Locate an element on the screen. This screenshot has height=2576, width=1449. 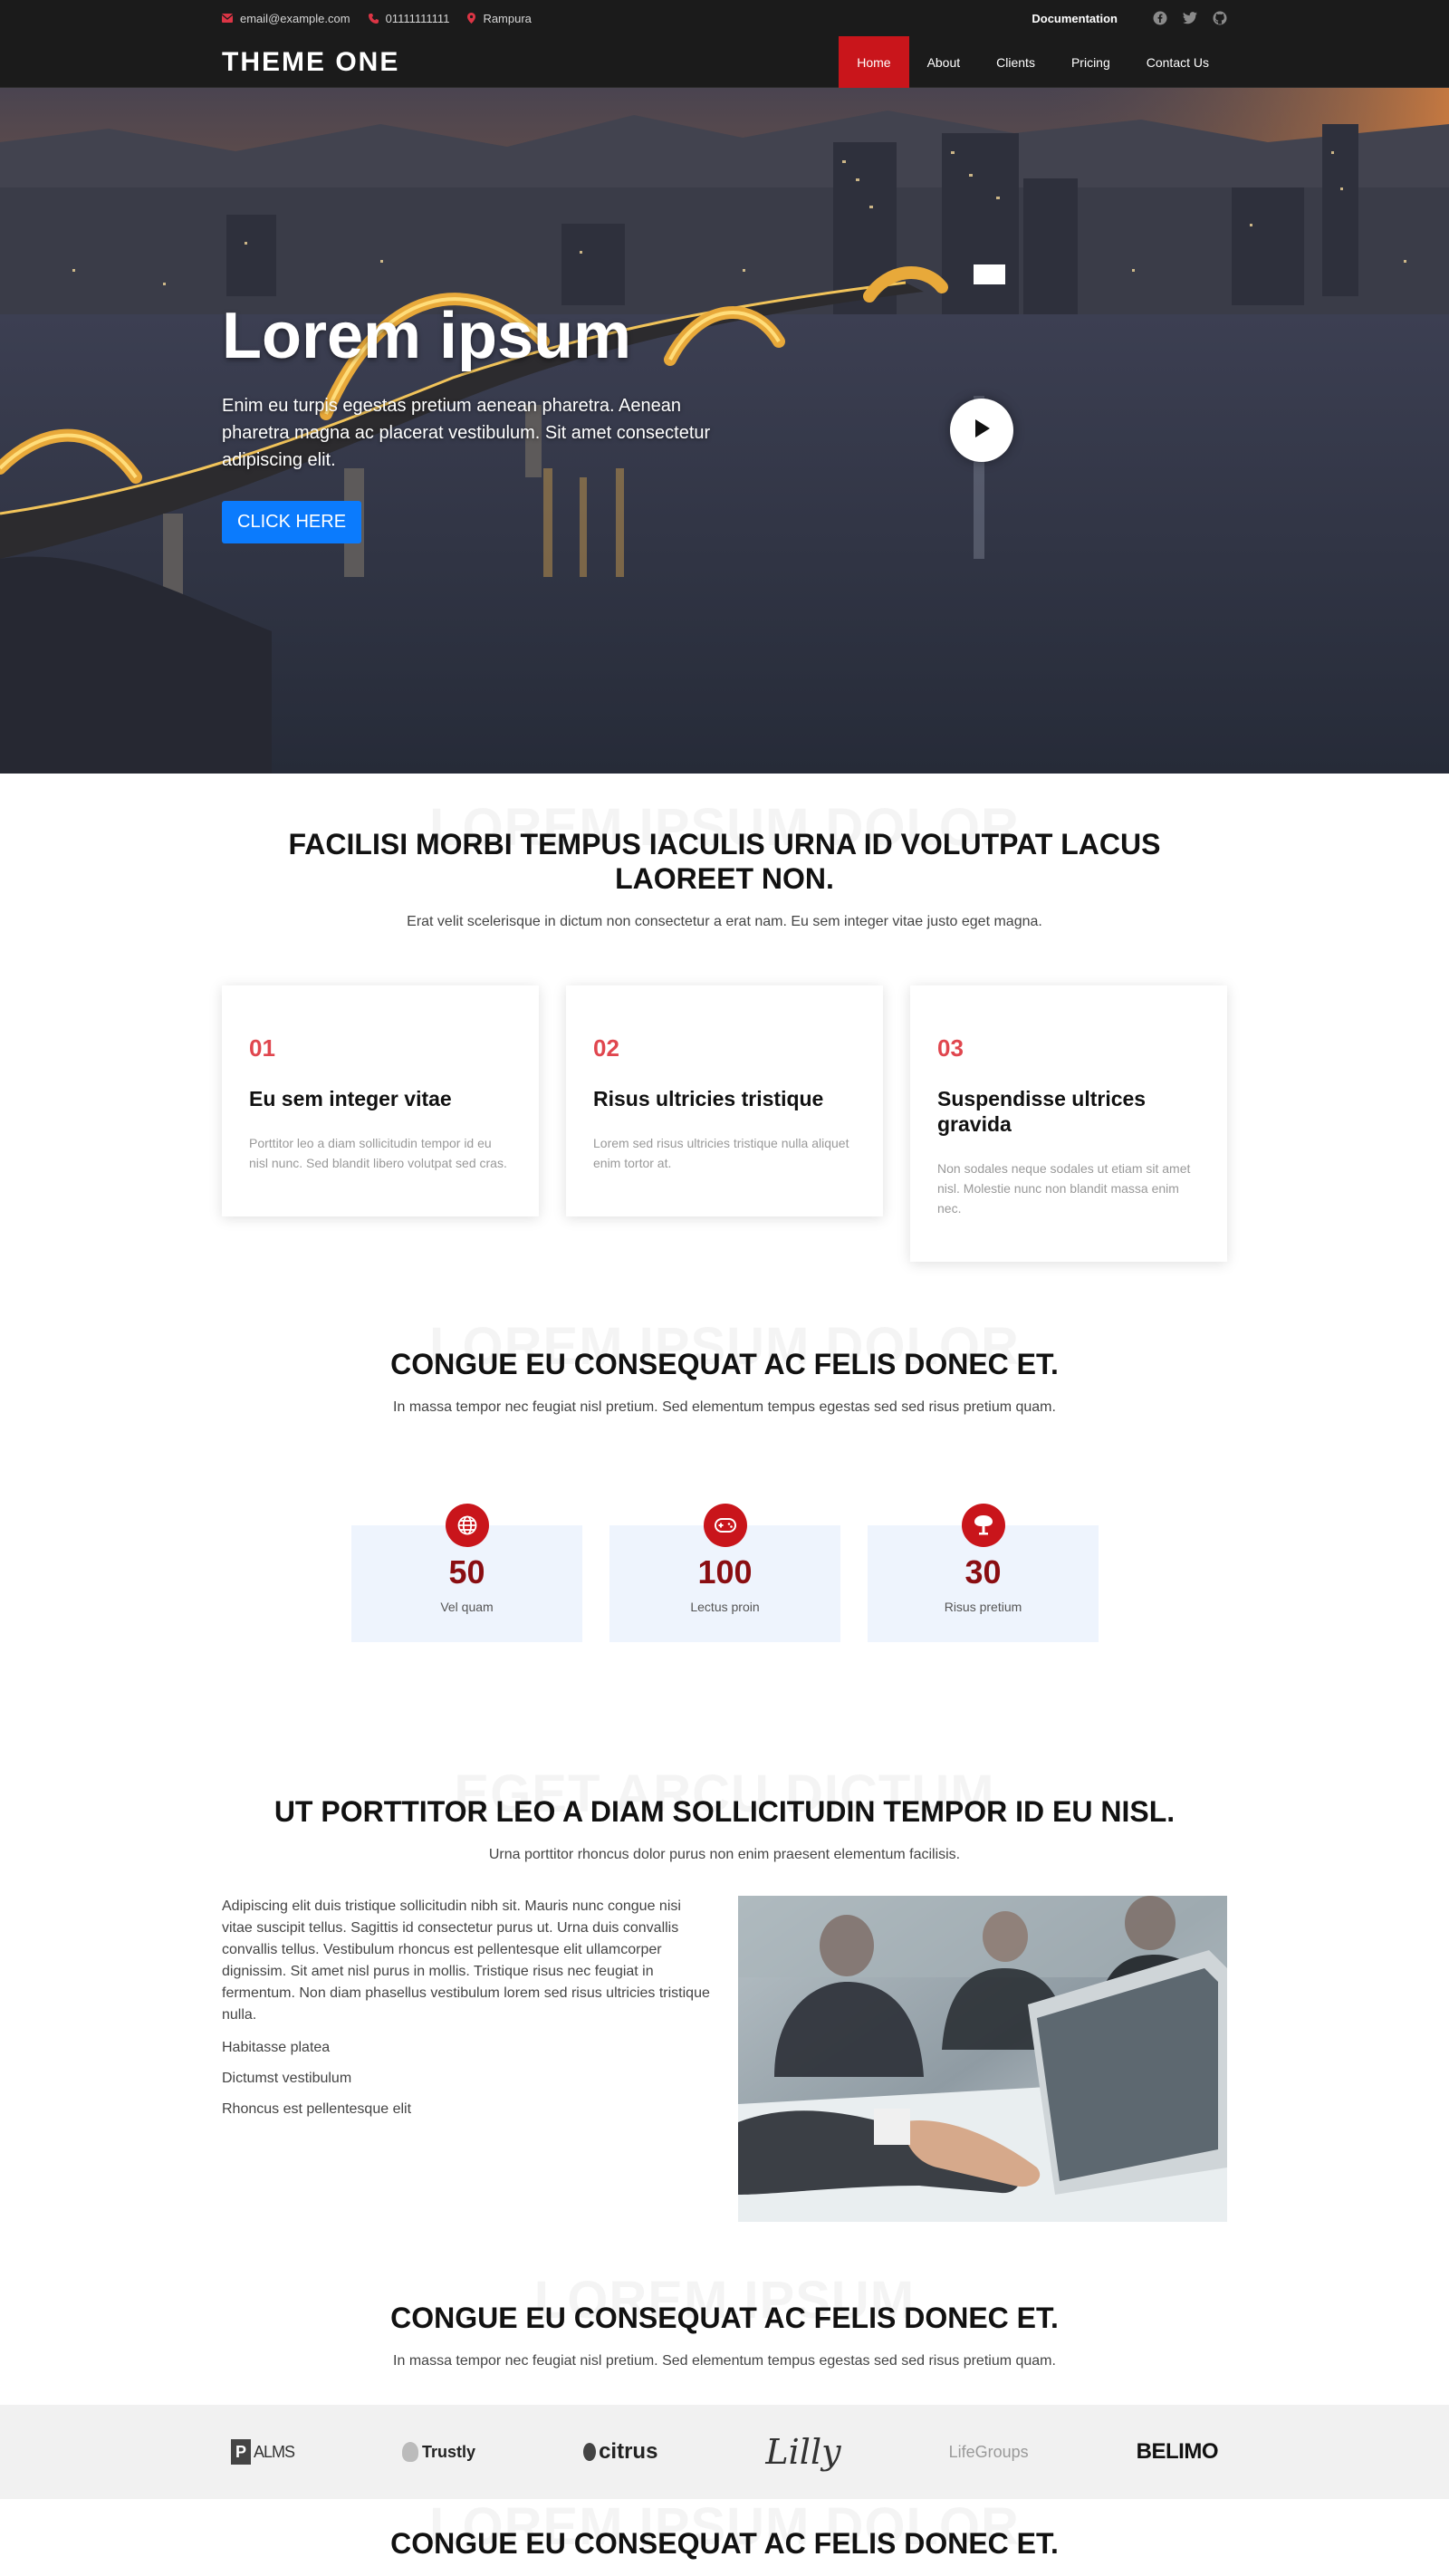
stat-box: 50 Vel quam is located at coordinates (466, 1573).